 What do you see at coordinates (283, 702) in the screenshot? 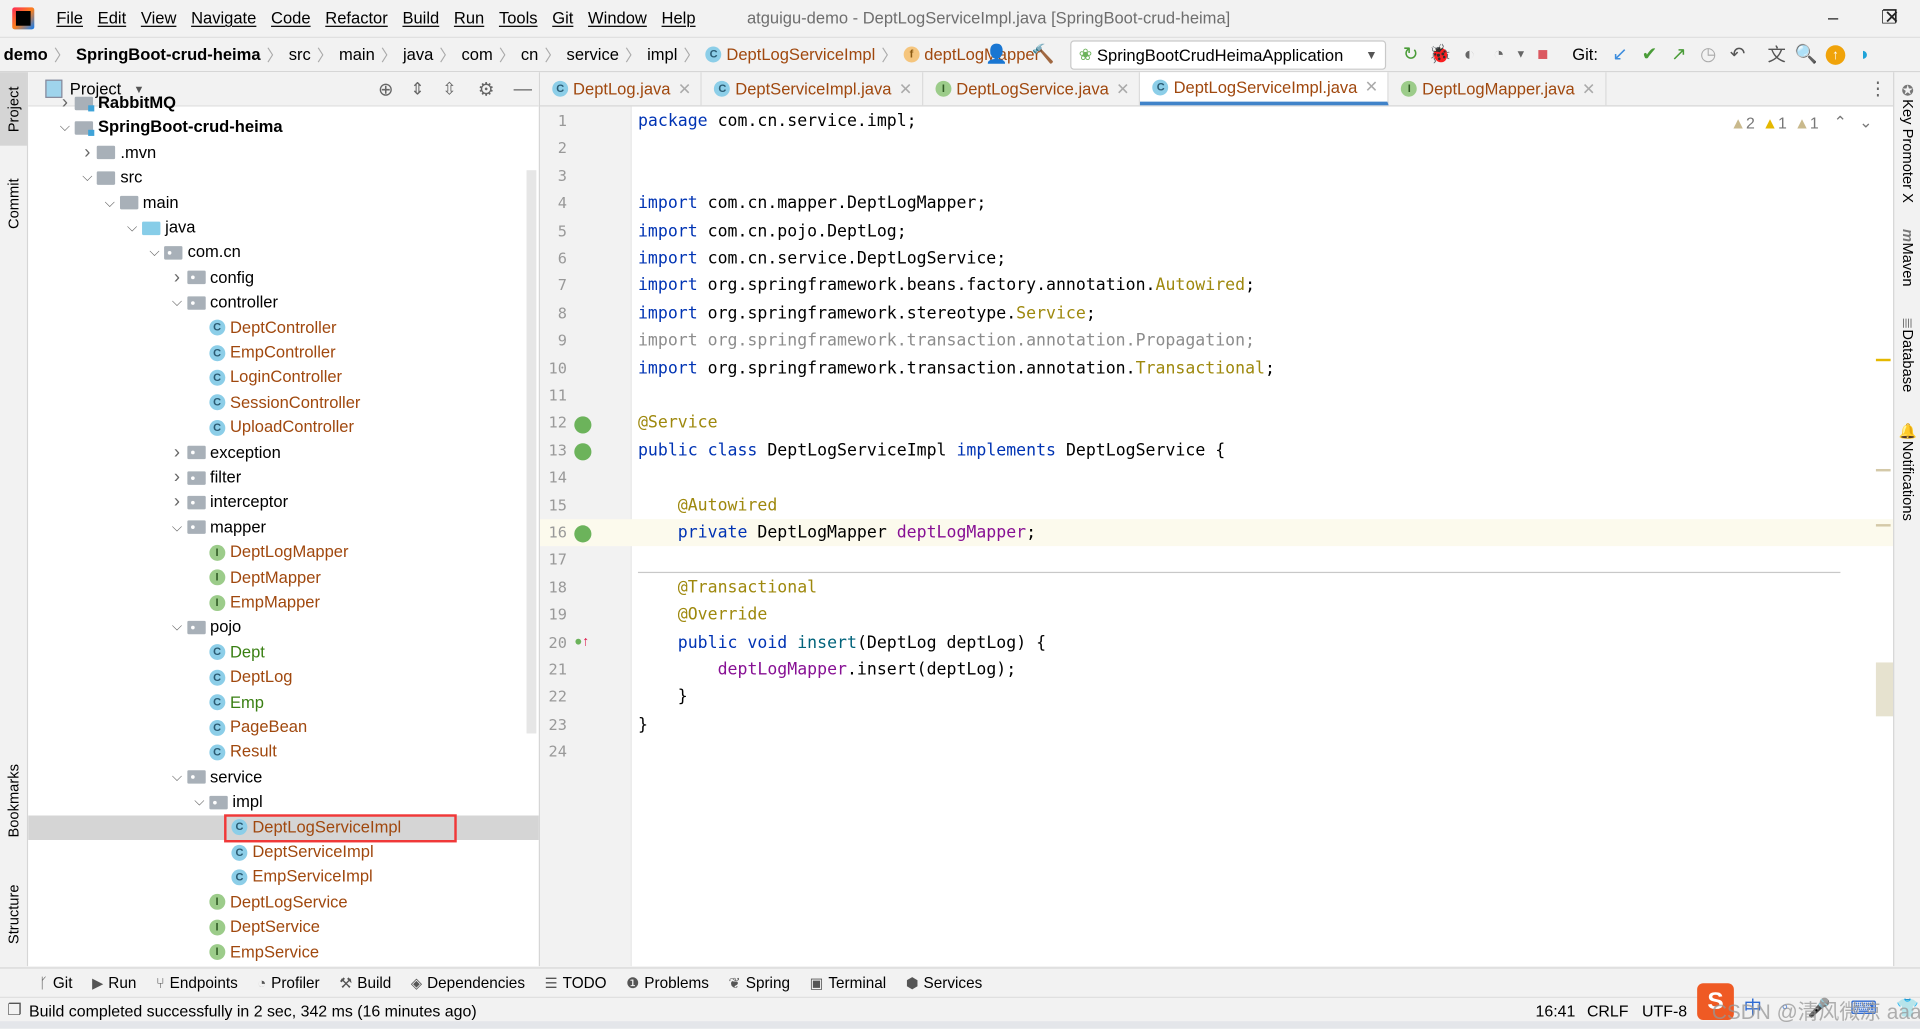
I see `tree-item: C Emp` at bounding box center [283, 702].